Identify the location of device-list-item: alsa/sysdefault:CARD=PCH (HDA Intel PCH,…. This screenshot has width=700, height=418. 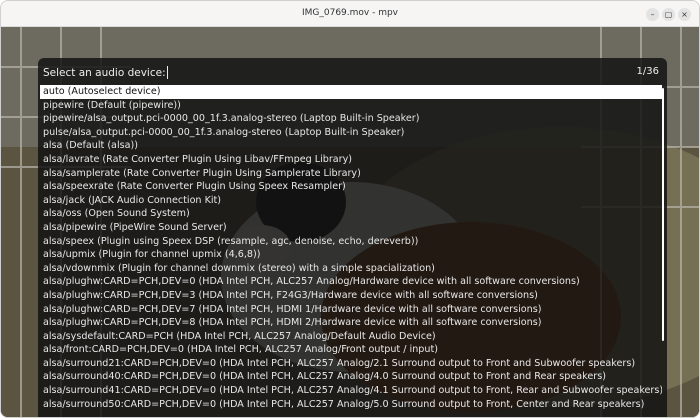
(351, 337).